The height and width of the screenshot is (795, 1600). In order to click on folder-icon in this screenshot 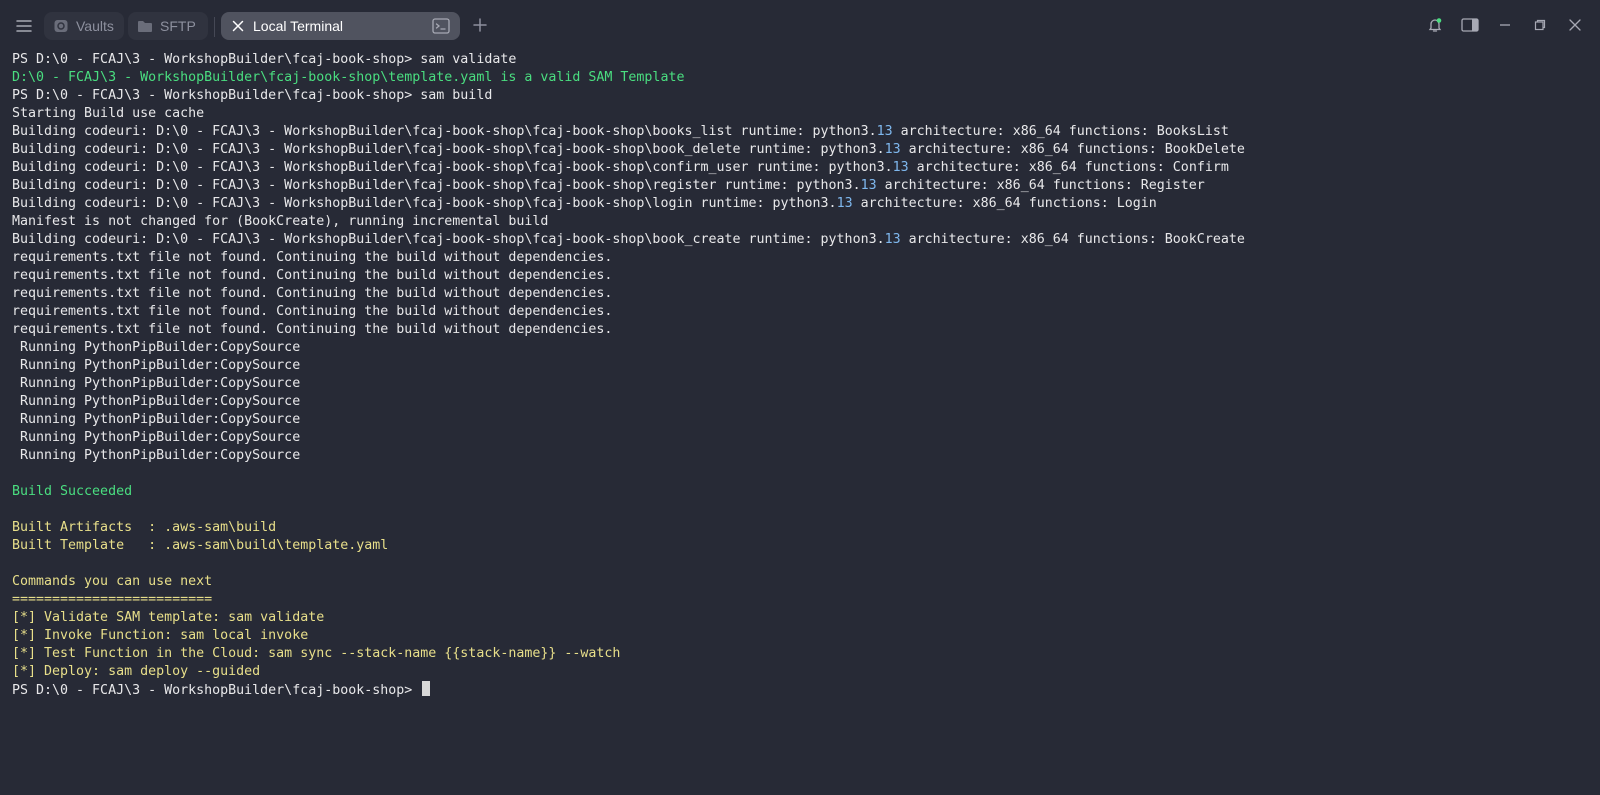, I will do `click(145, 26)`.